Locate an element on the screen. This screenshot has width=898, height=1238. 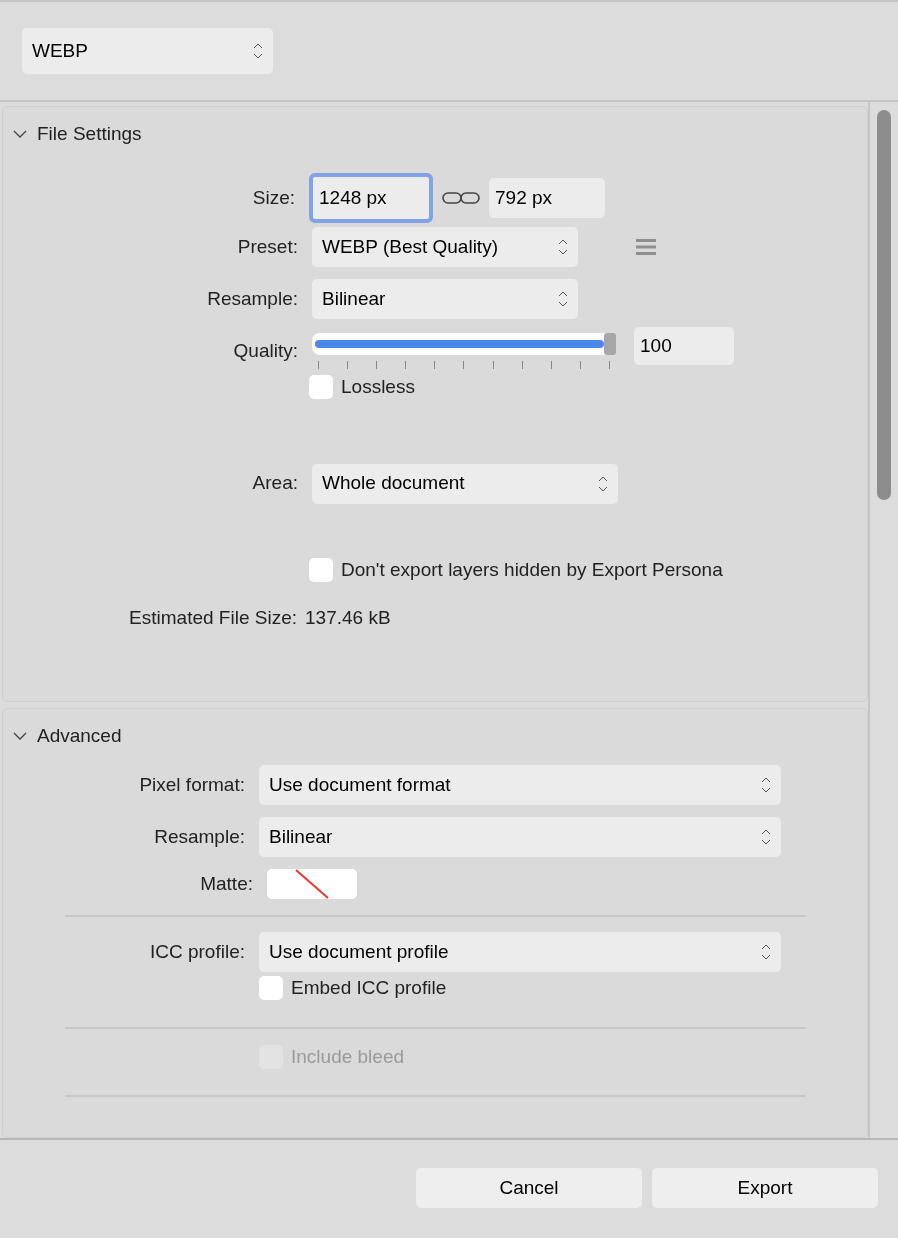
no-color-swatch is located at coordinates (312, 884).